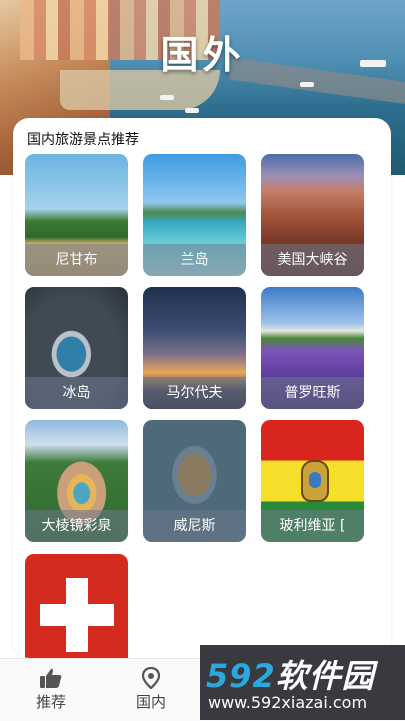  What do you see at coordinates (76, 260) in the screenshot?
I see `destination-label: 尼甘布` at bounding box center [76, 260].